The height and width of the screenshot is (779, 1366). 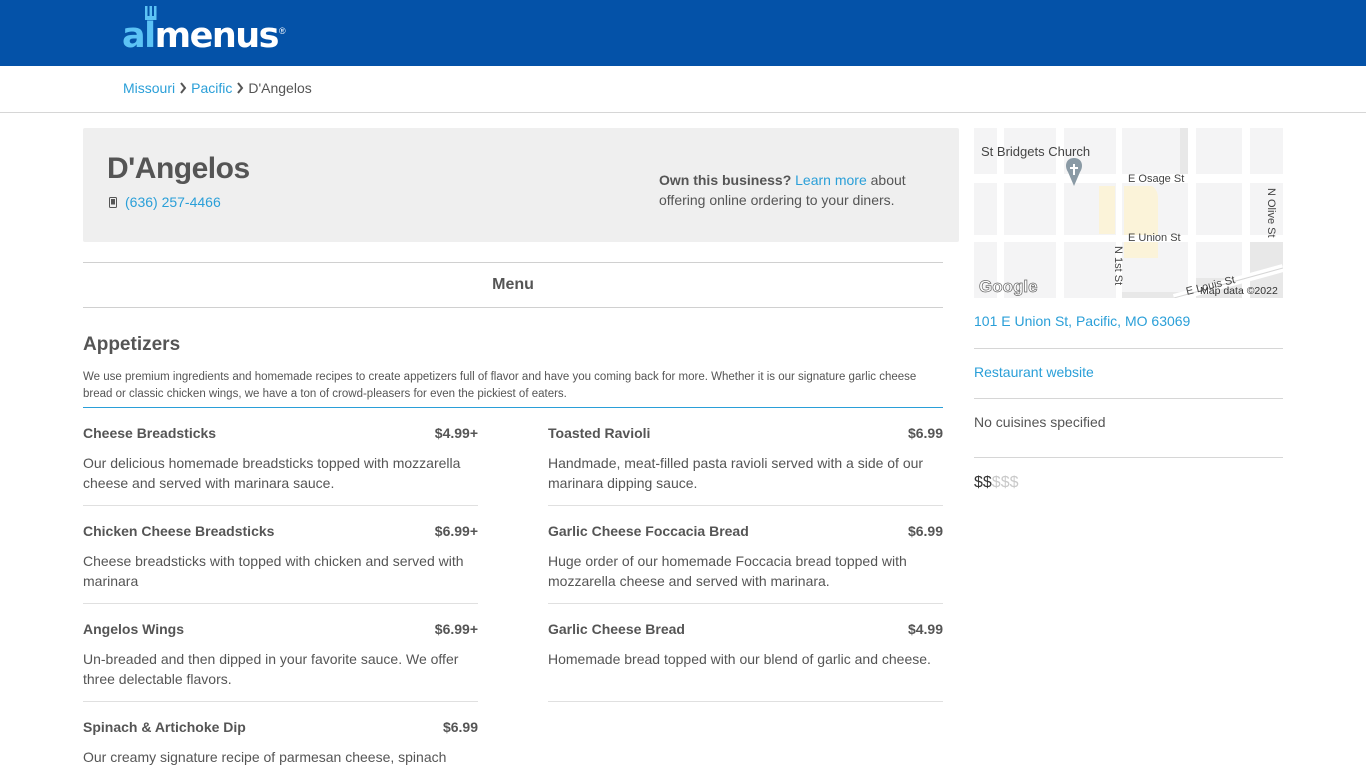 I want to click on breadcrumb-pacific: Pacific, so click(x=211, y=88).